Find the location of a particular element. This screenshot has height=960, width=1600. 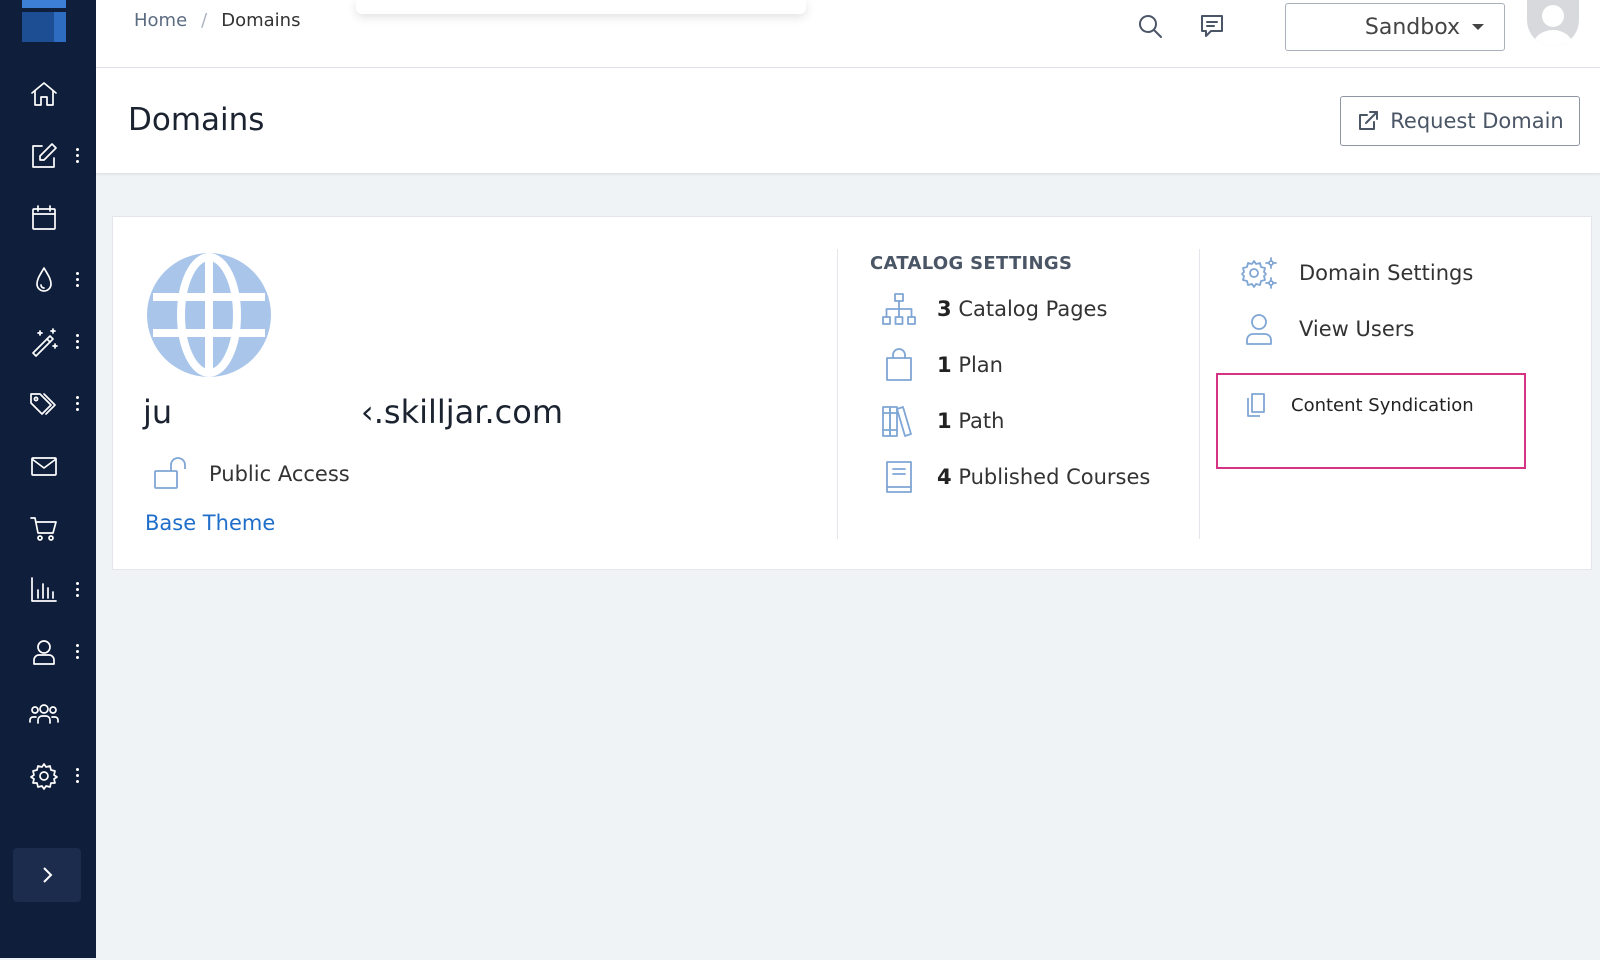

sidebar-item-groups is located at coordinates (48, 714).